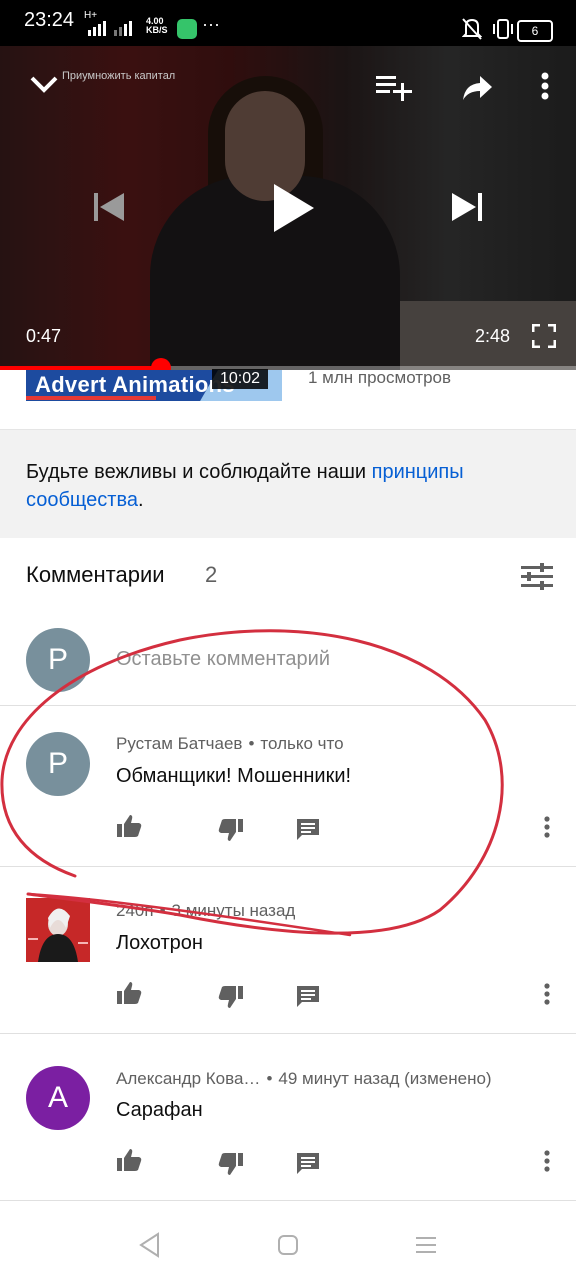 This screenshot has height=1280, width=576. I want to click on ad-duration-badge: 10:02, so click(240, 379).